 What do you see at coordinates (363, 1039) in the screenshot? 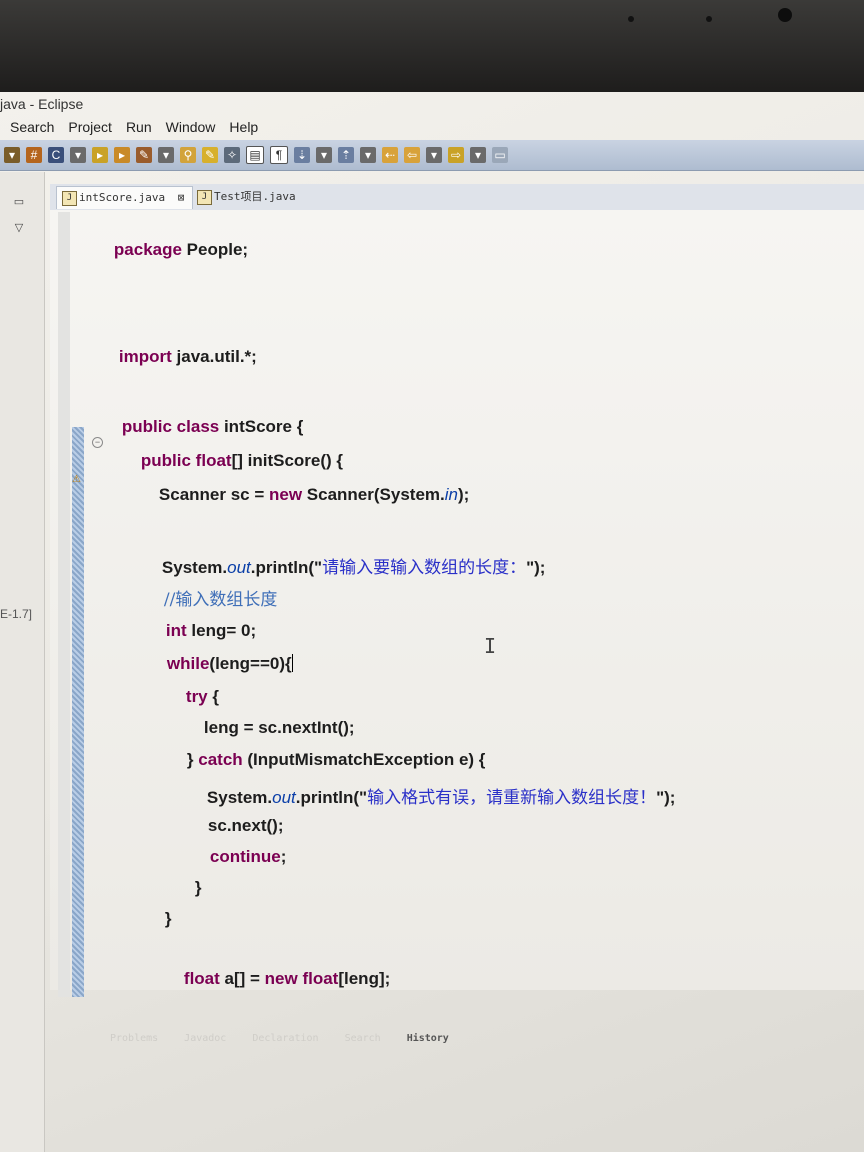
I see `tab-search: Search` at bounding box center [363, 1039].